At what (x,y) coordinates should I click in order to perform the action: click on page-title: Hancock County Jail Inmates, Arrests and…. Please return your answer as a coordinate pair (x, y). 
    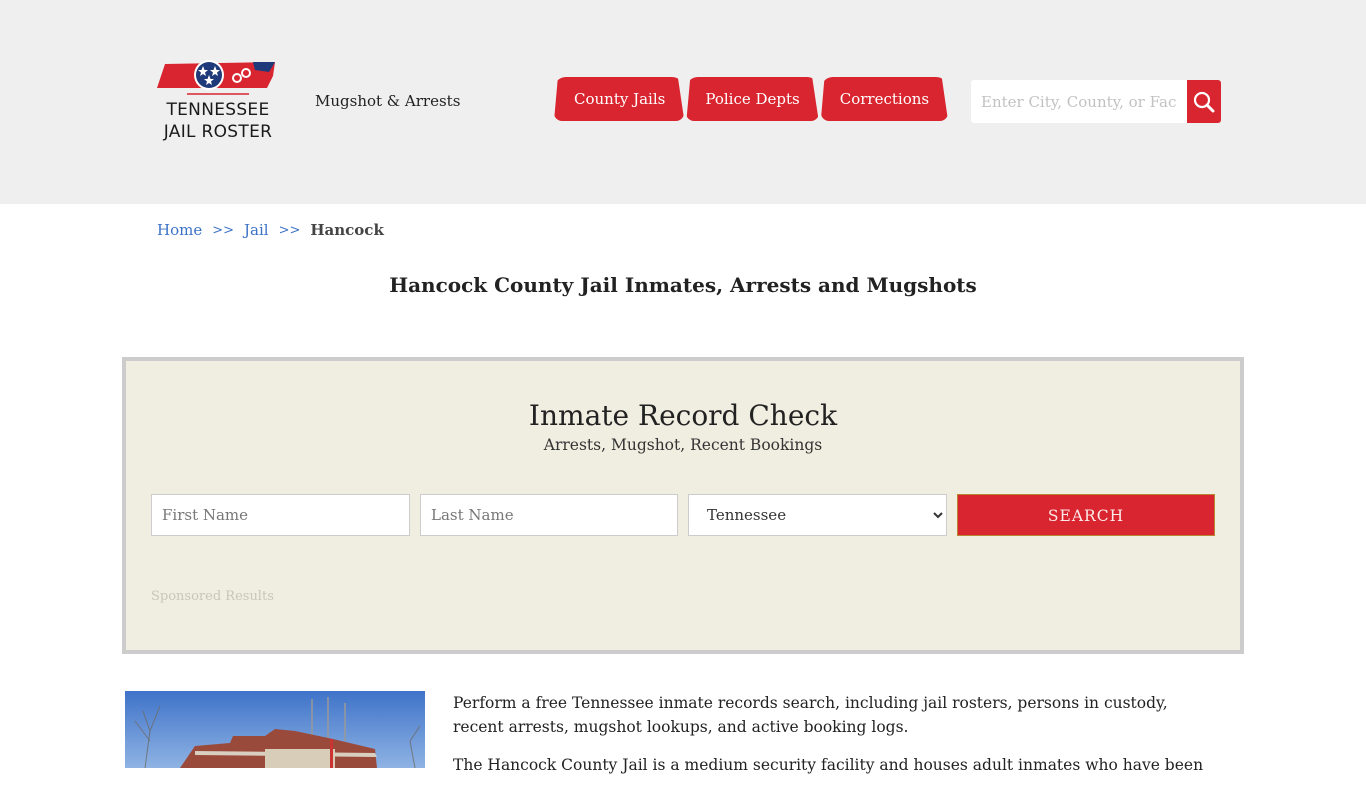
    Looking at the image, I should click on (683, 285).